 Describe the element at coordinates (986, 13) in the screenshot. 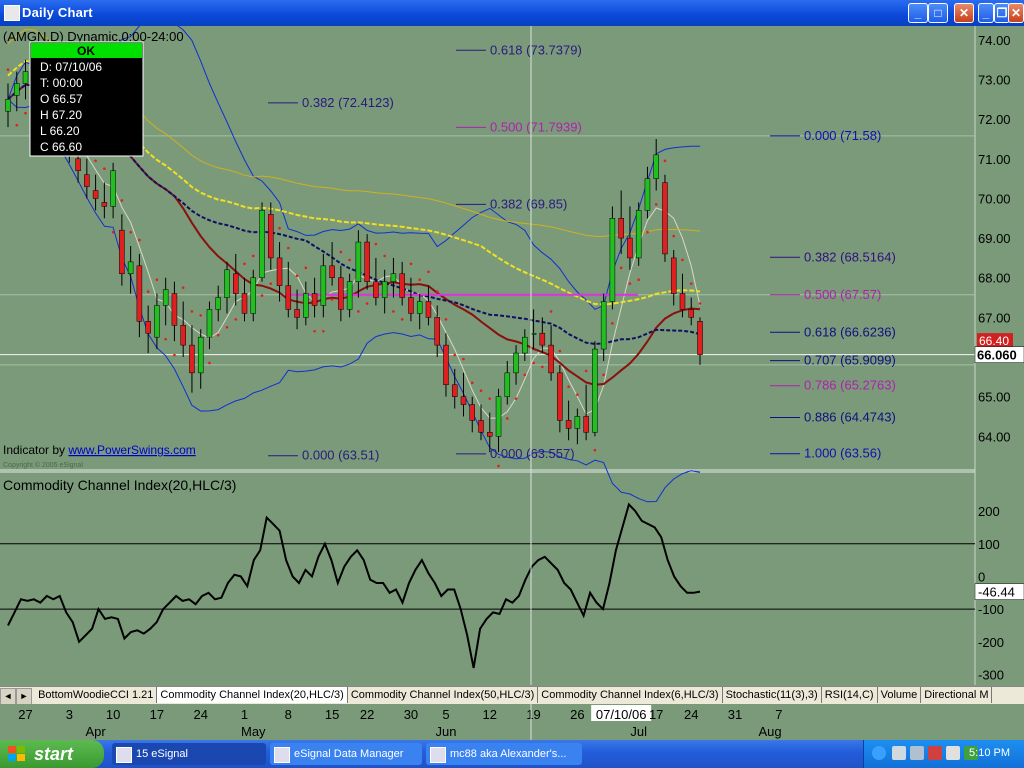

I see `inner-minimize-button: _` at that location.